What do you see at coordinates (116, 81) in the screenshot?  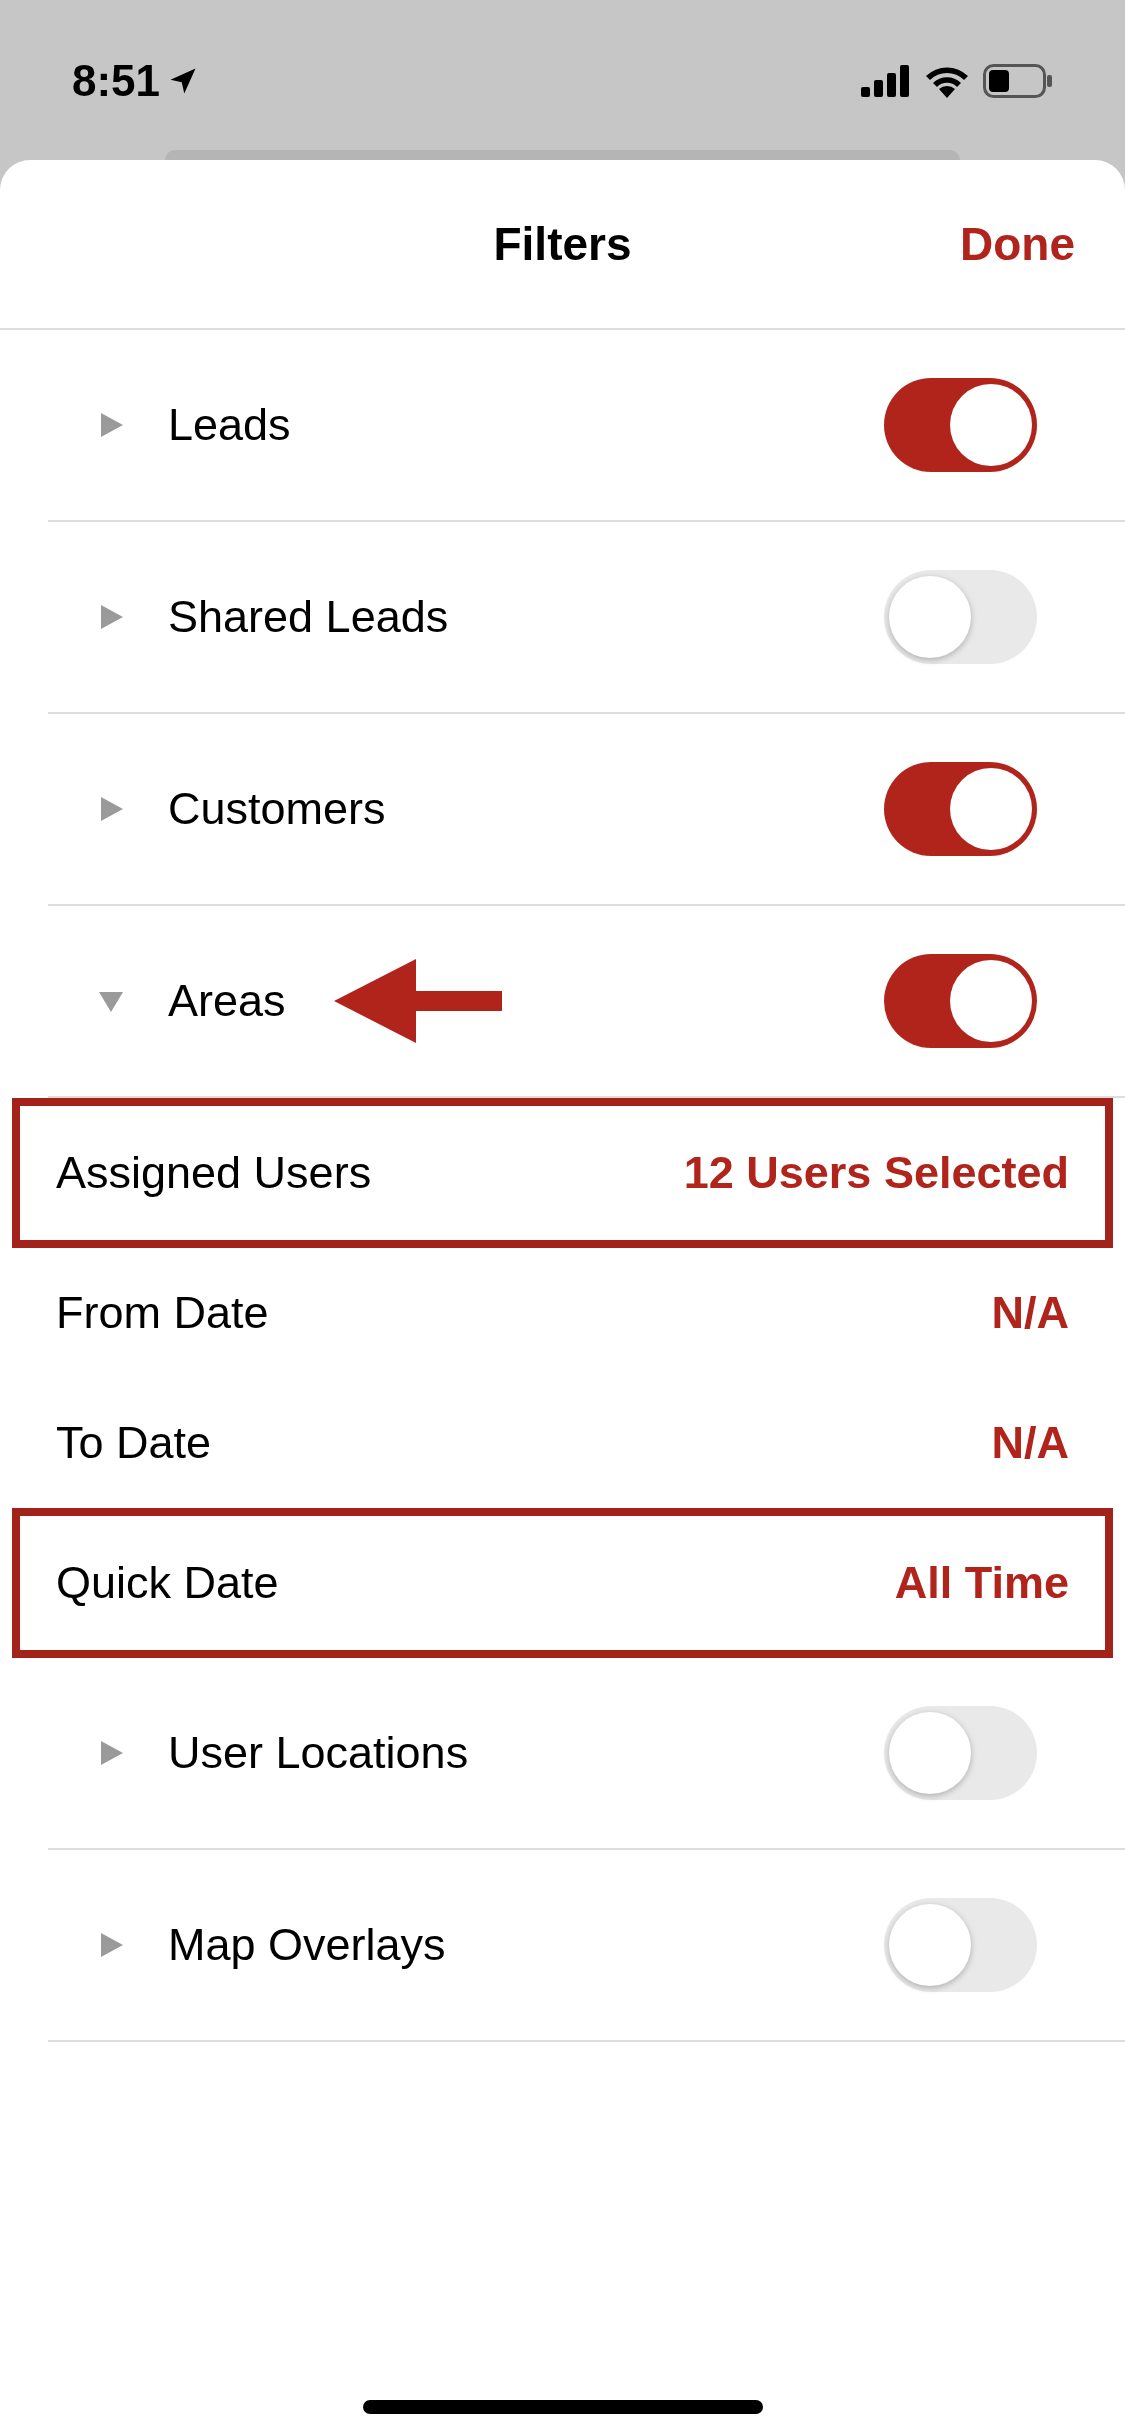 I see `status-time: 8:51` at bounding box center [116, 81].